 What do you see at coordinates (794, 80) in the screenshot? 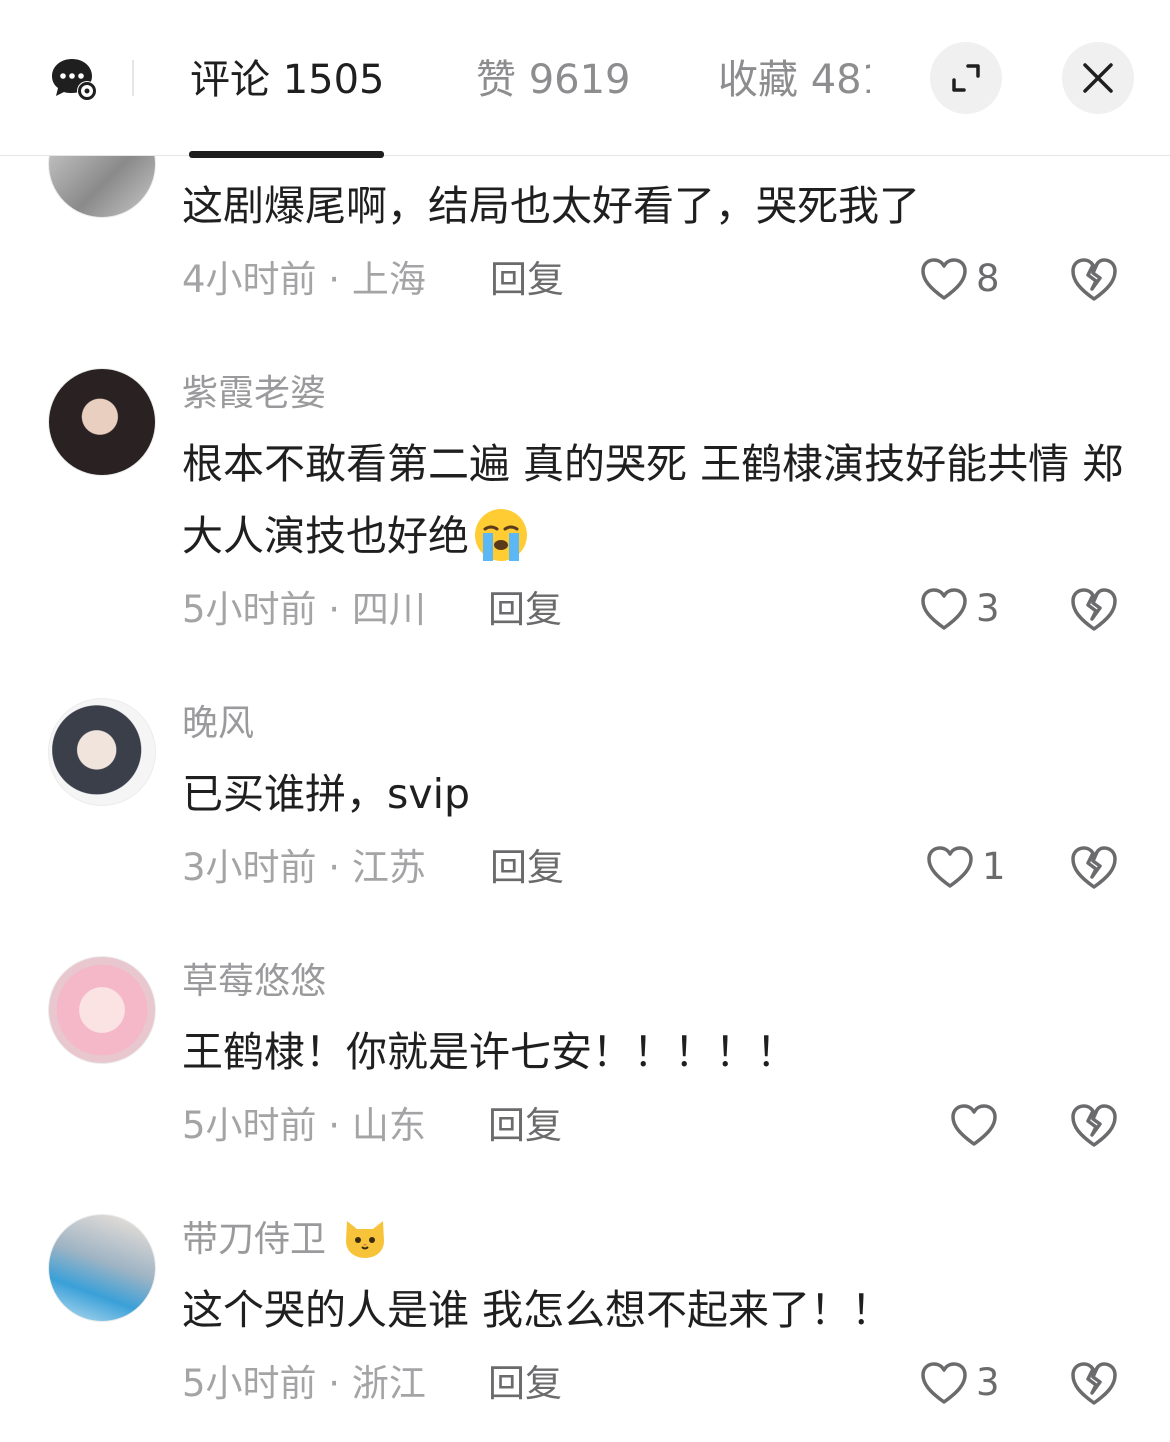
I see `tab-favorites: 收藏 481` at bounding box center [794, 80].